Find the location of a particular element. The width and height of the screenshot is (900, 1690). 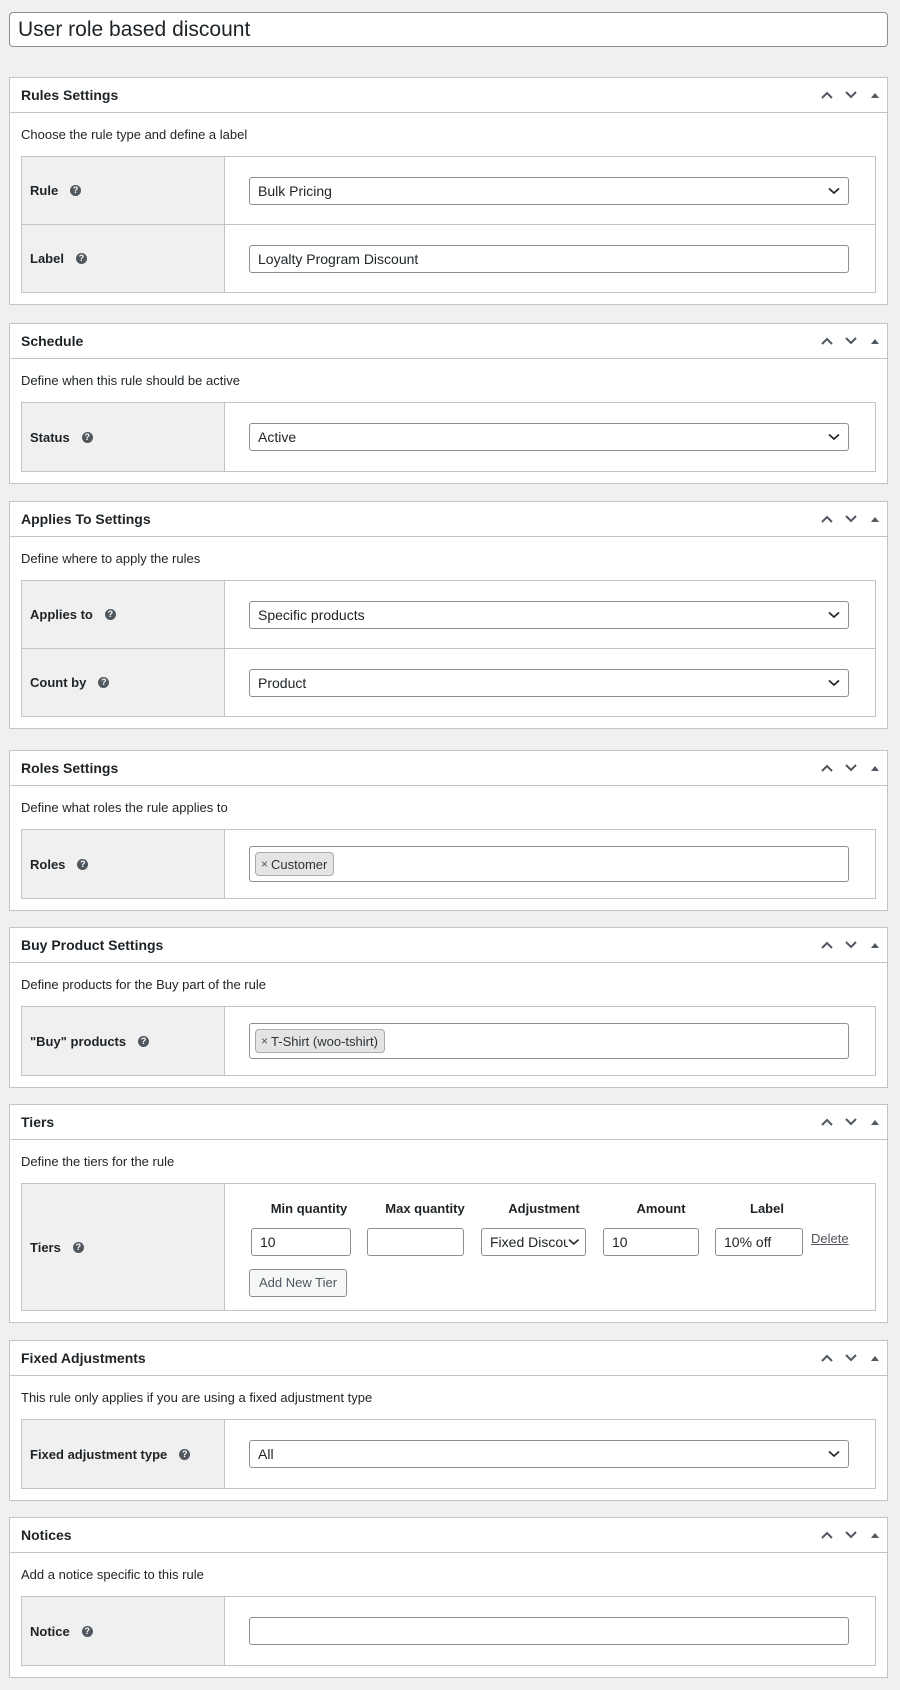

fixed-type-field: All is located at coordinates (550, 1454).